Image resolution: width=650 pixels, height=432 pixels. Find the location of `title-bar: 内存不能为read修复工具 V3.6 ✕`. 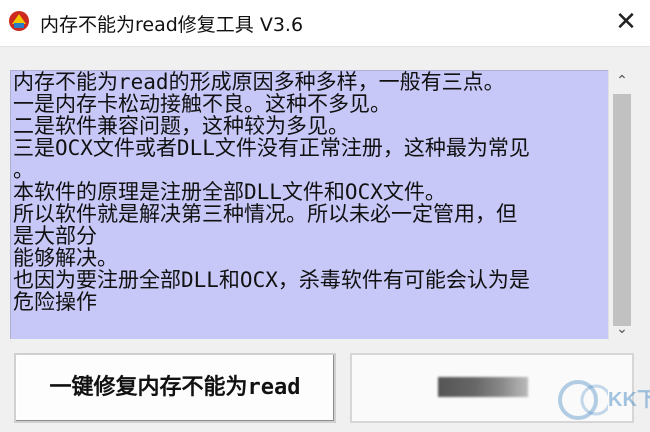

title-bar: 内存不能为read修复工具 V3.6 ✕ is located at coordinates (325, 23).